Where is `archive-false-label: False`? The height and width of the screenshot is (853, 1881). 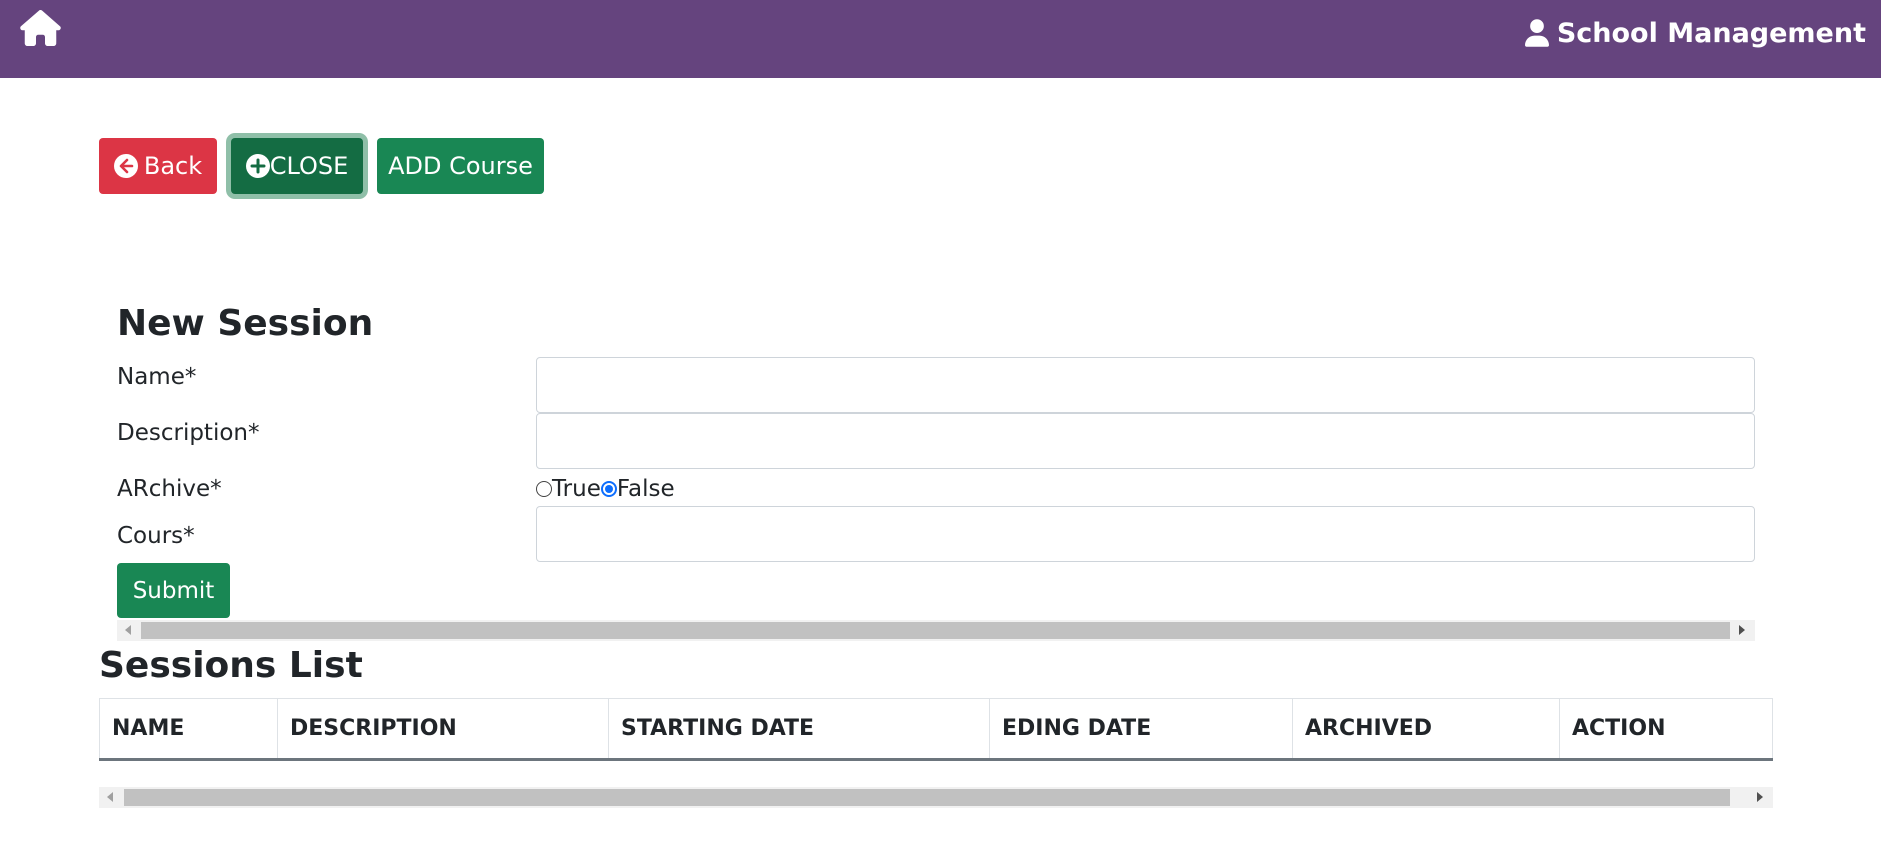
archive-false-label: False is located at coordinates (645, 489).